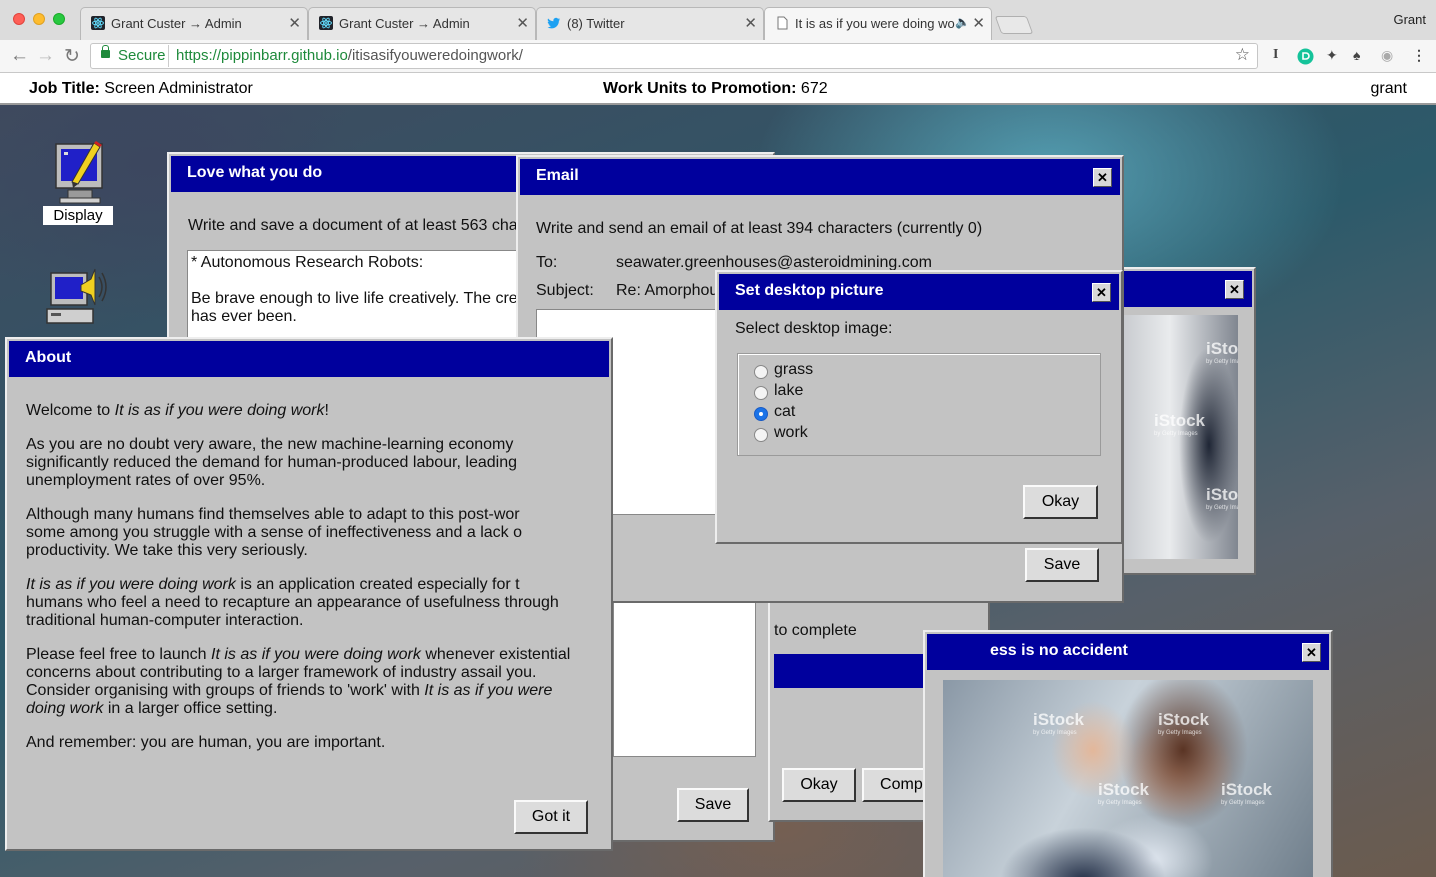  I want to click on radio-label: cat, so click(785, 411).